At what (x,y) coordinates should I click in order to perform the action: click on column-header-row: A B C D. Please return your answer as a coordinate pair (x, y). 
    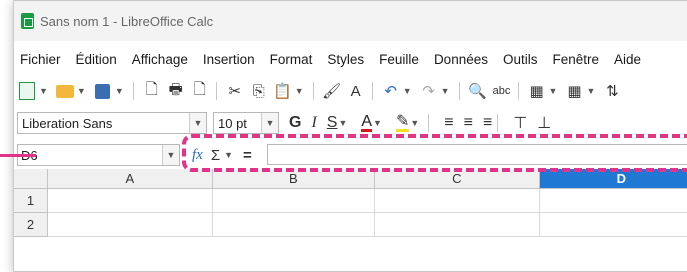
    Looking at the image, I should click on (350, 179).